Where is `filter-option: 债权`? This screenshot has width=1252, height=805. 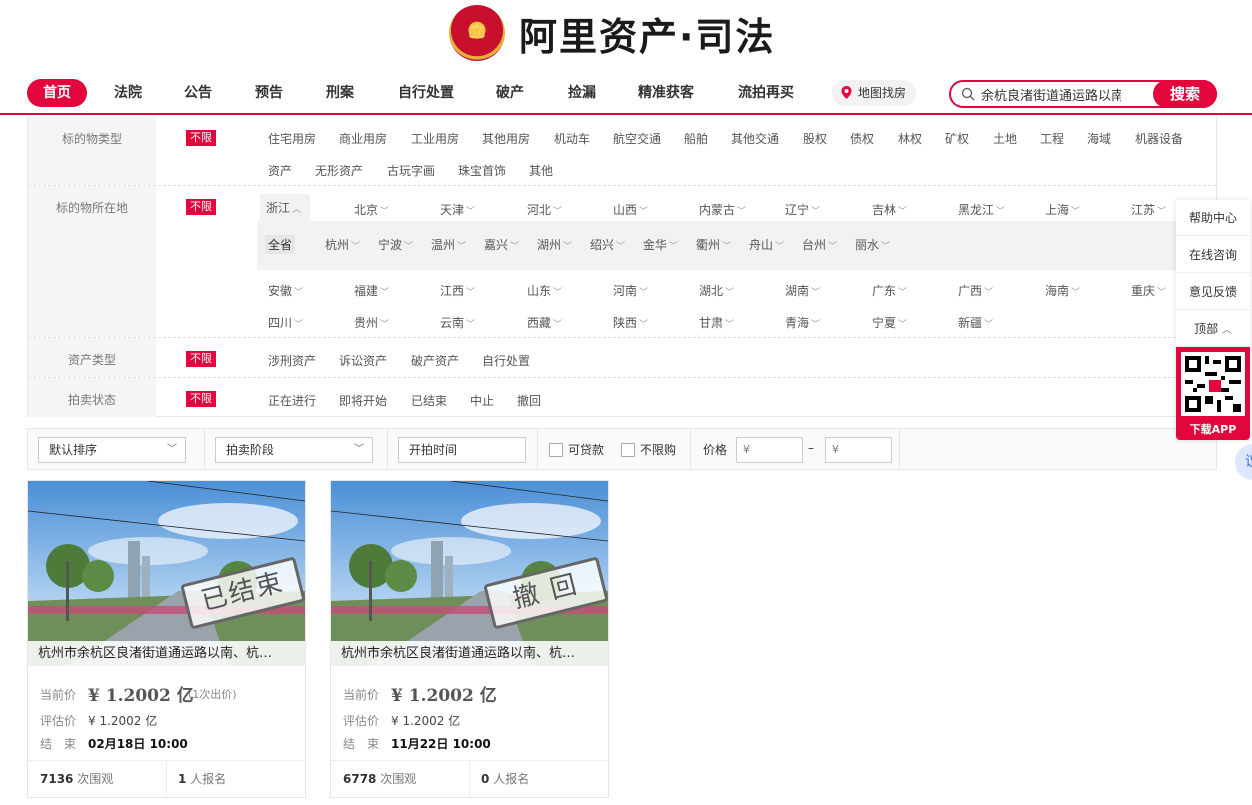 filter-option: 债权 is located at coordinates (862, 138).